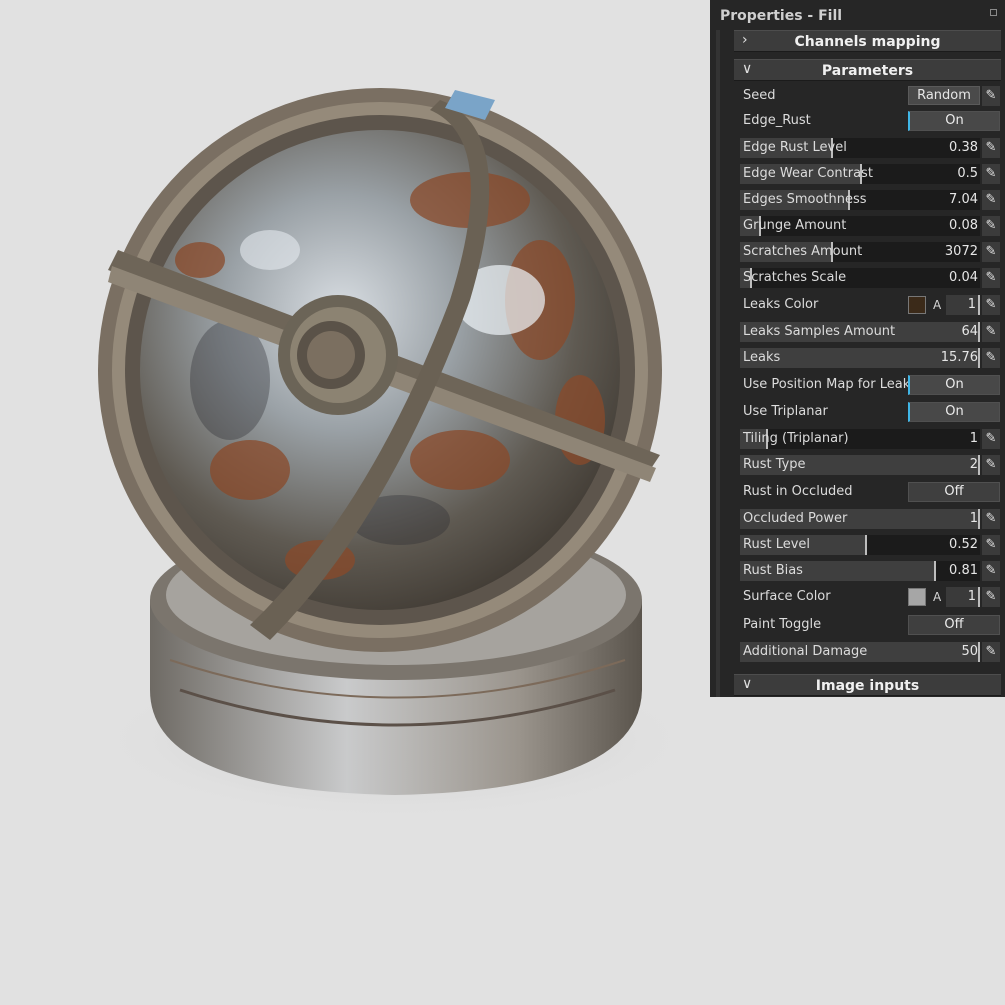  I want to click on param-label: Leaks Color, so click(781, 304).